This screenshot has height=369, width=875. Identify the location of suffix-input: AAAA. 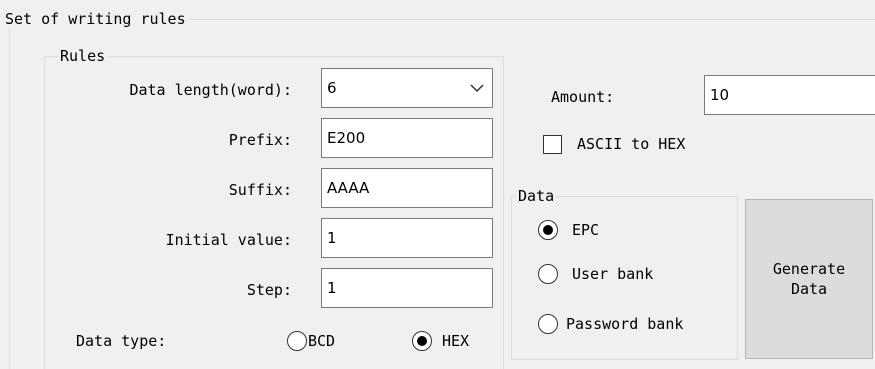
(407, 188).